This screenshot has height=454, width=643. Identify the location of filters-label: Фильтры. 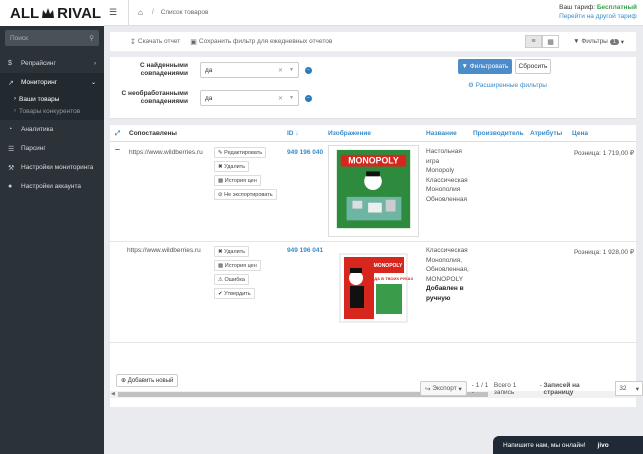
(594, 41).